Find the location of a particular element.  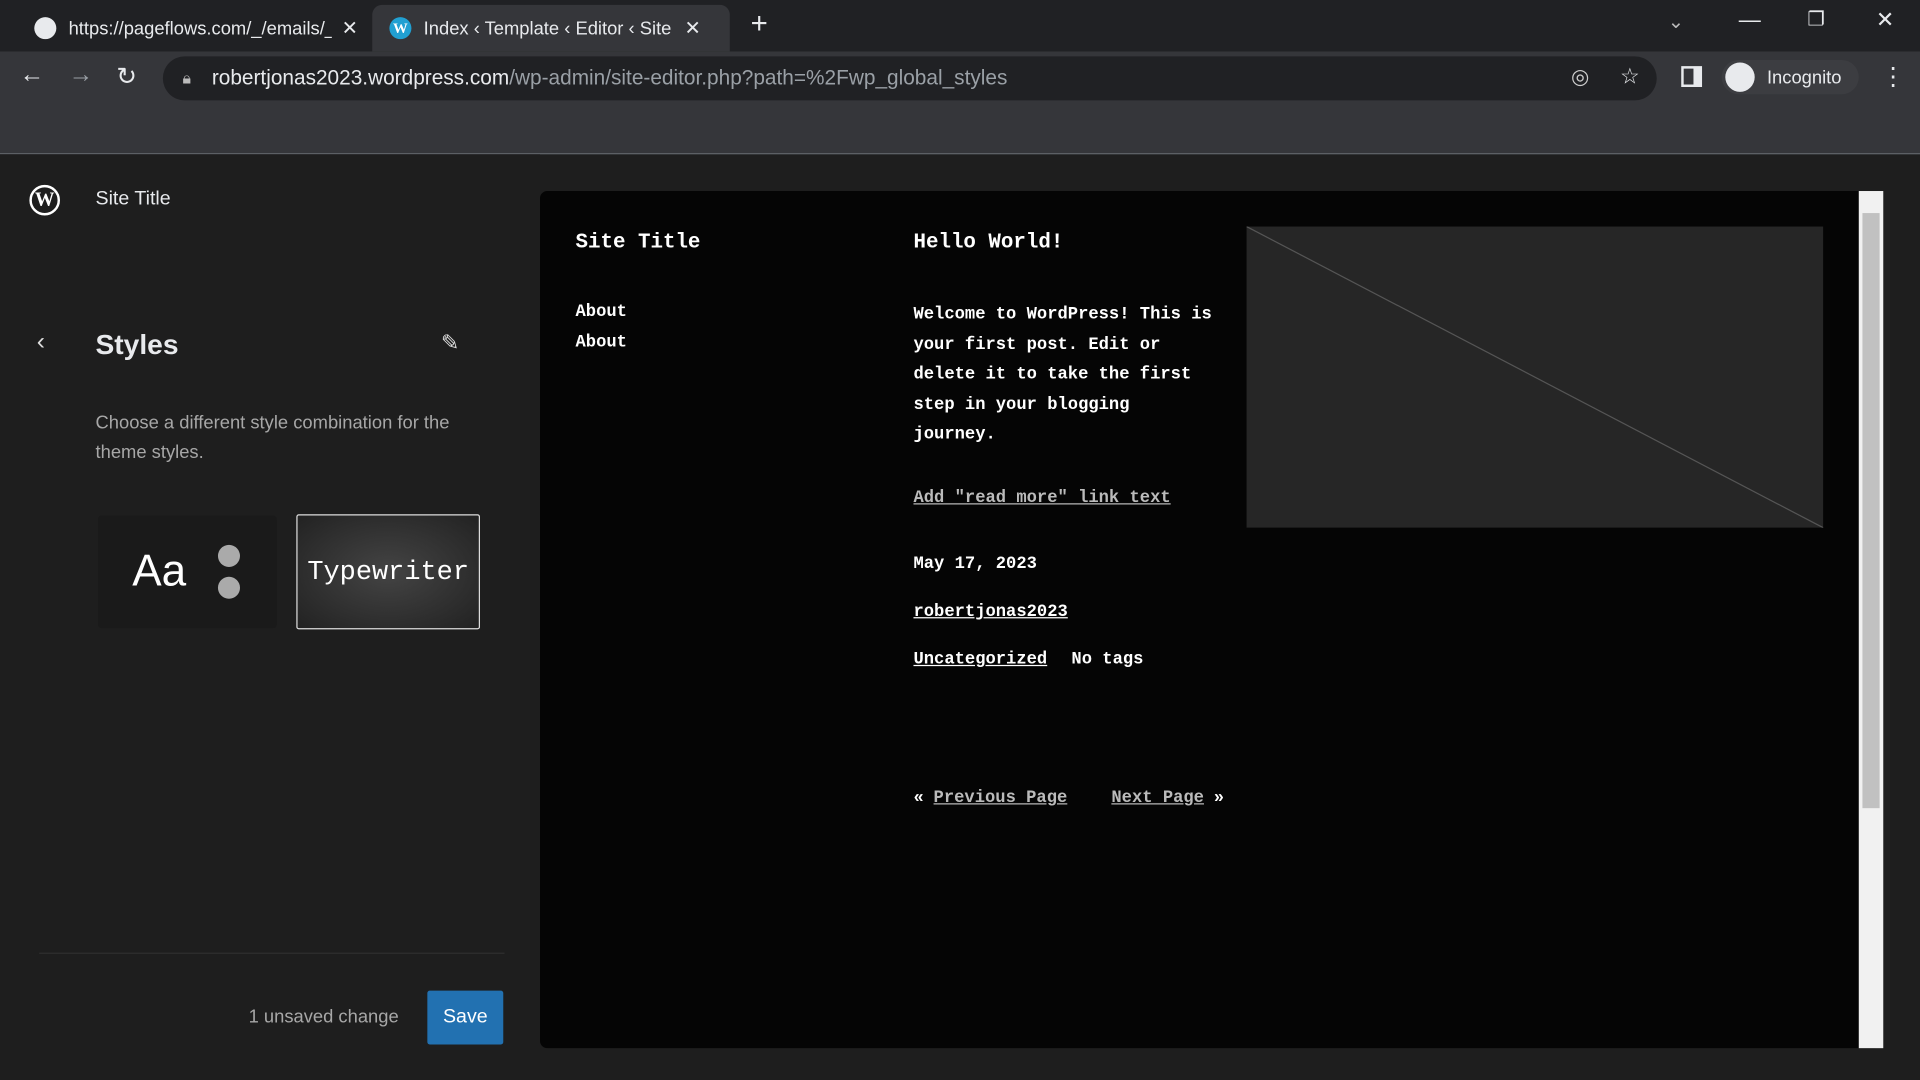

menu-icon: ⋮ is located at coordinates (1893, 76).